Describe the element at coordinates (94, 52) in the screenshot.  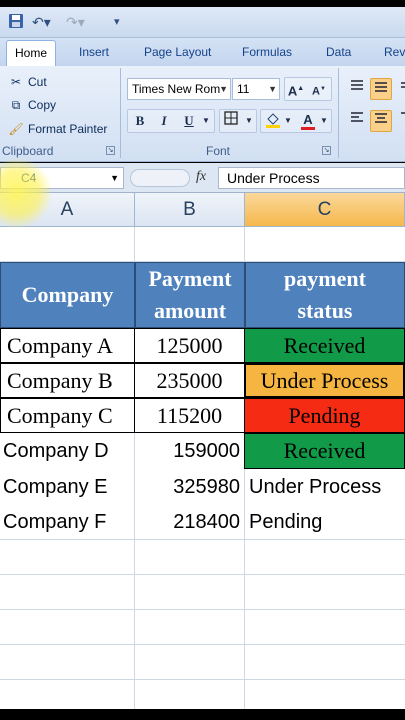
I see `tab-insert: Insert` at that location.